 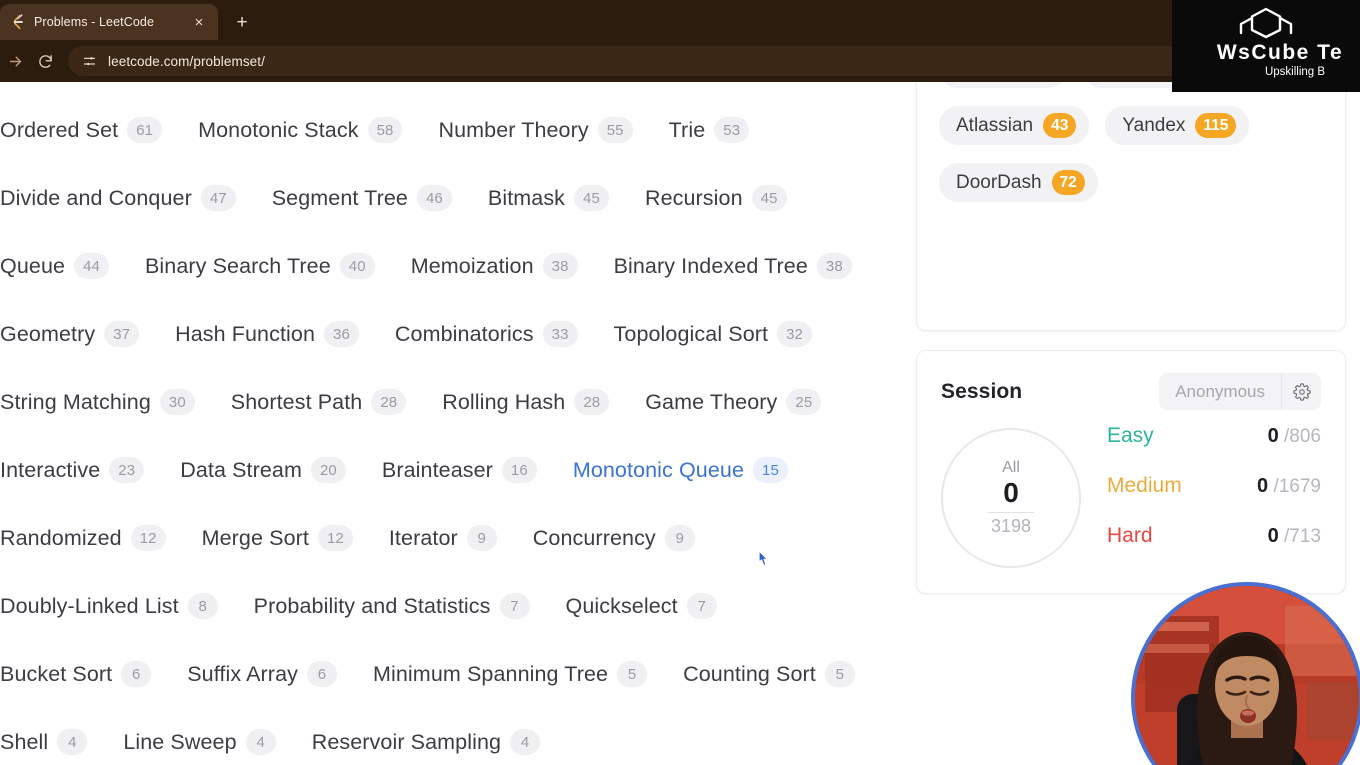 I want to click on difficulty-total: /1679, so click(x=1297, y=486).